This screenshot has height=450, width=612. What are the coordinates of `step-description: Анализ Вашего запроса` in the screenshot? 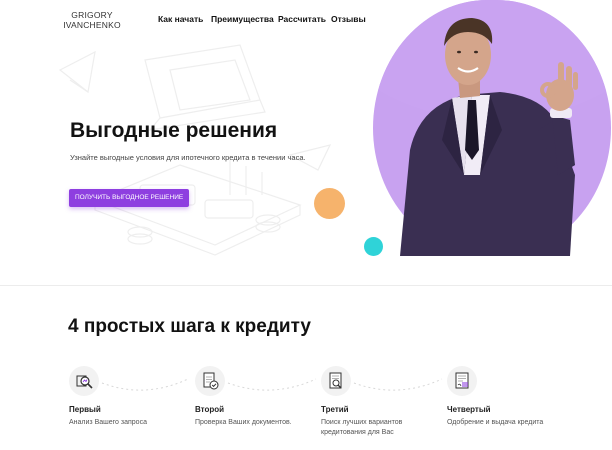 It's located at (108, 422).